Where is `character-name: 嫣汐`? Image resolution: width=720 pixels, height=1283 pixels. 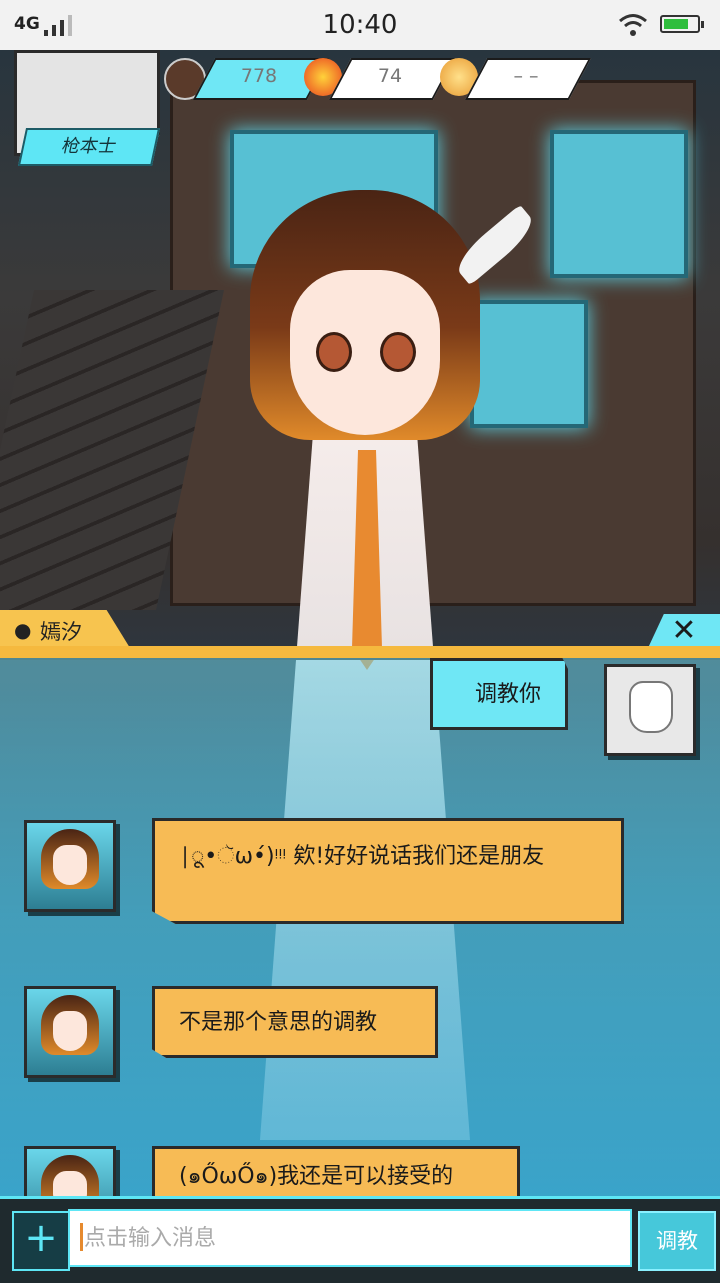 character-name: 嫣汐 is located at coordinates (61, 632).